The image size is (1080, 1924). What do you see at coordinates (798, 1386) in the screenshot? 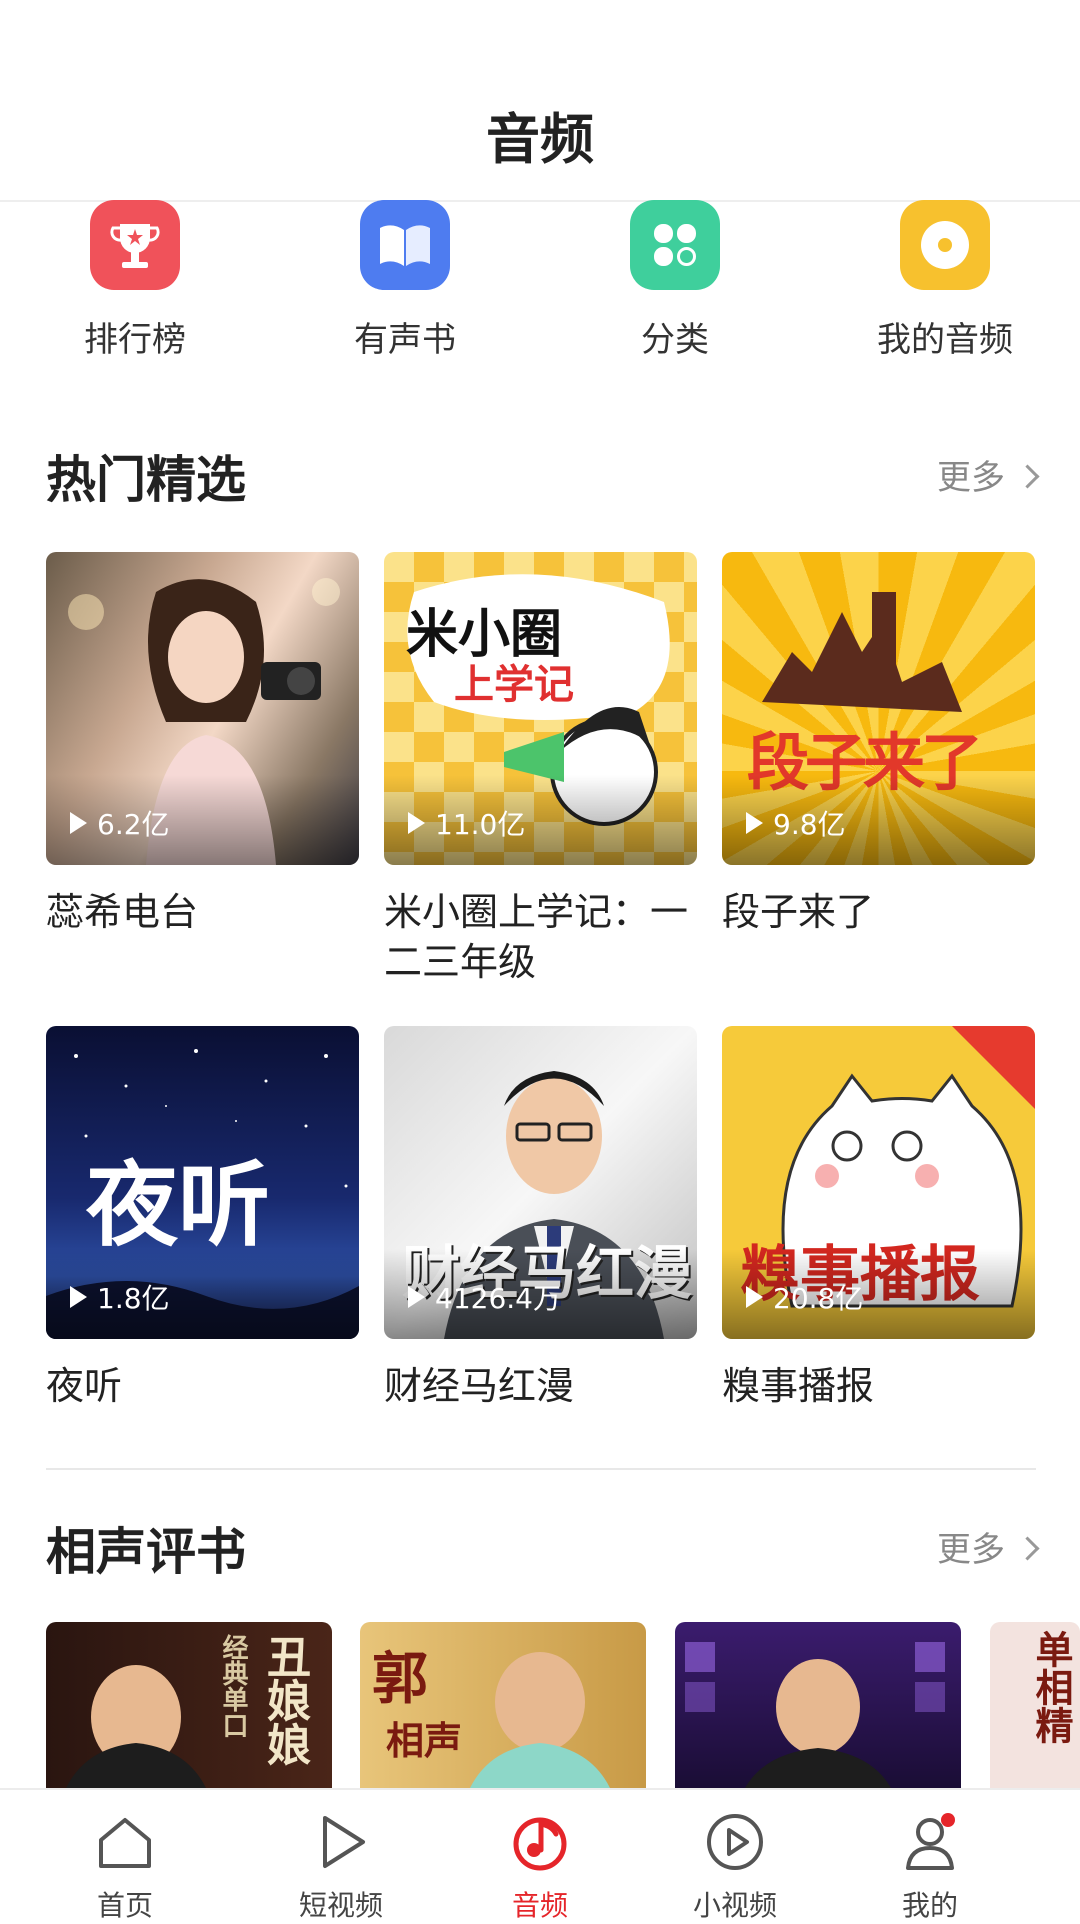
I see `album-title: 糗事播报` at bounding box center [798, 1386].